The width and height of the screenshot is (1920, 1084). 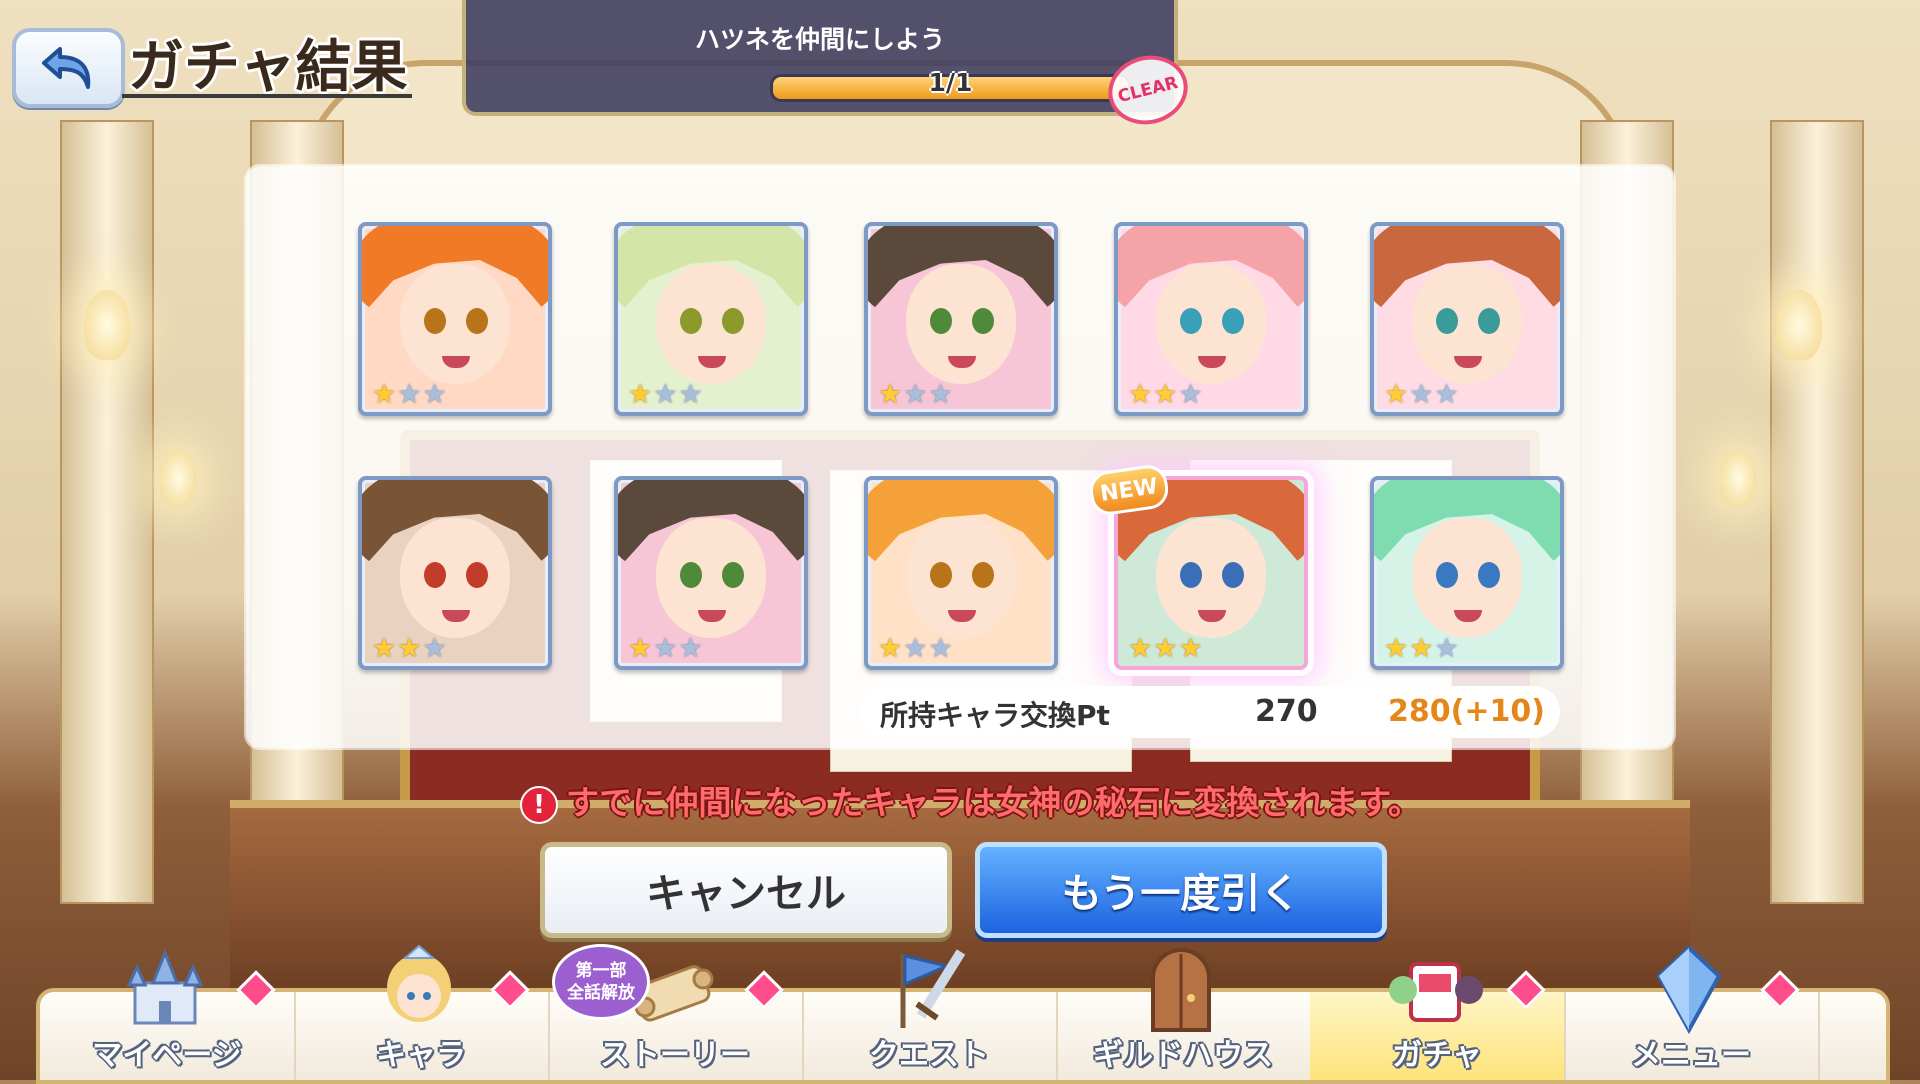 What do you see at coordinates (1286, 711) in the screenshot?
I see `exchange-points-current: 270` at bounding box center [1286, 711].